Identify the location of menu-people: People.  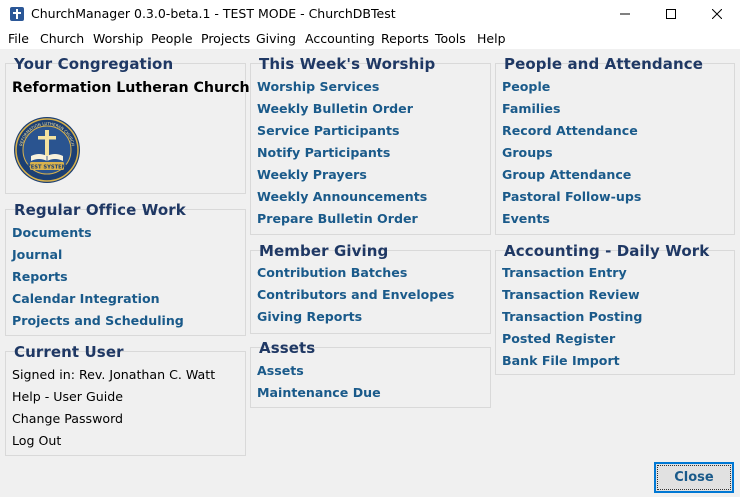
(172, 38).